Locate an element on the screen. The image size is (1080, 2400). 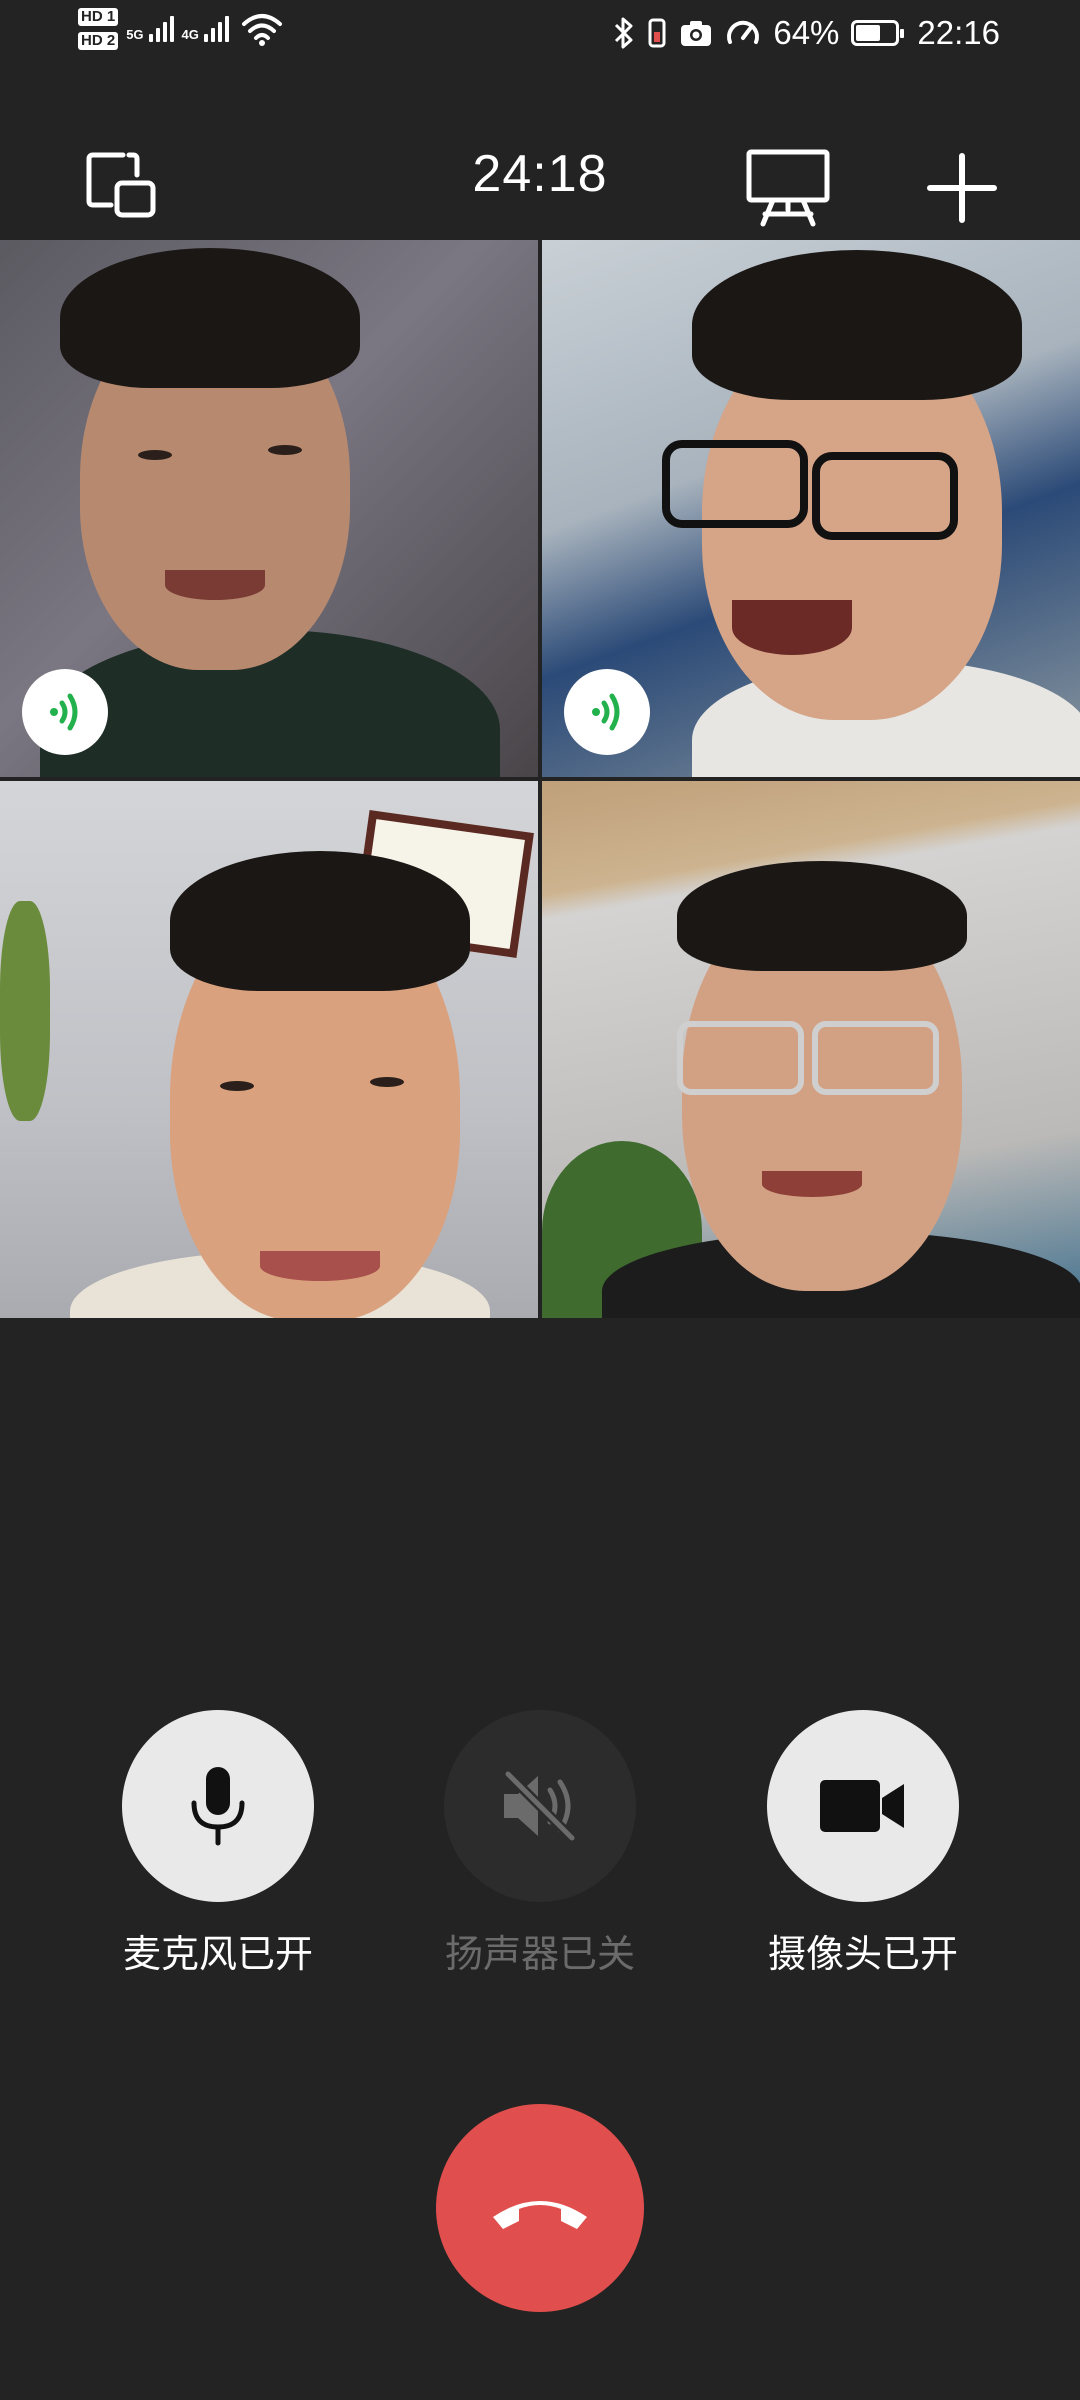
camera-icon is located at coordinates (696, 33).